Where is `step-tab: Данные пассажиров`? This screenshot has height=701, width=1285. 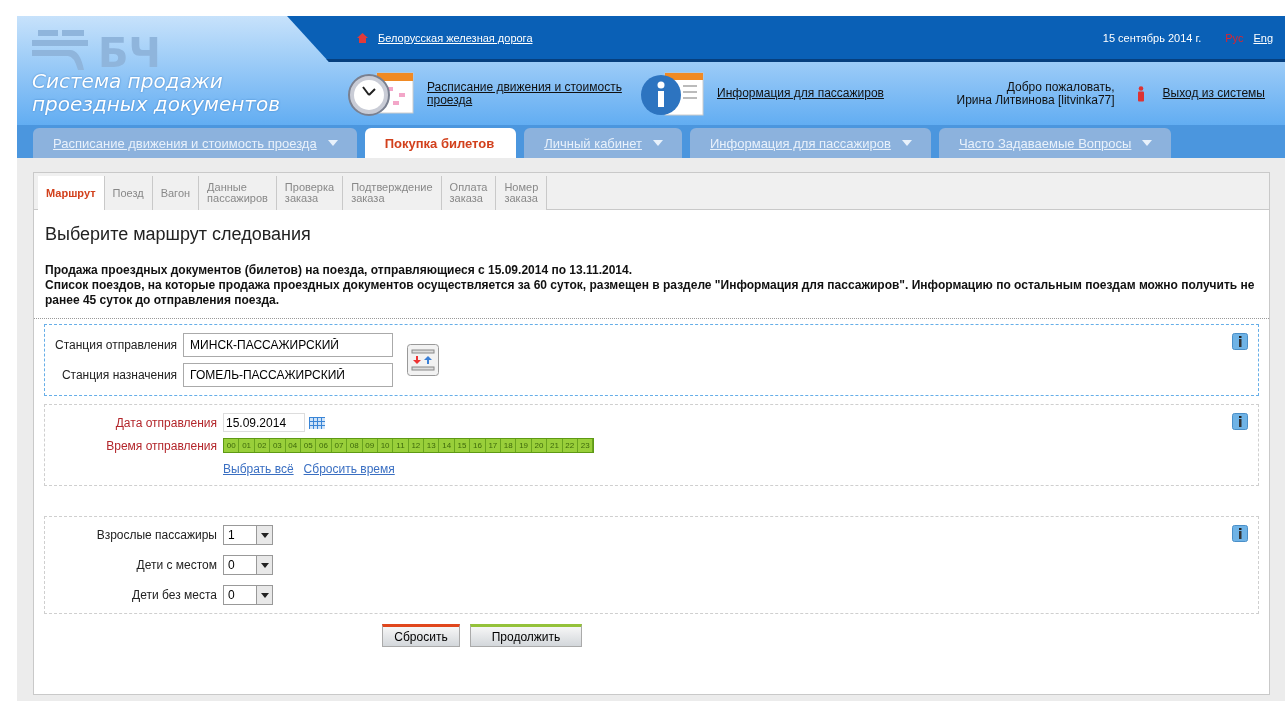 step-tab: Данные пассажиров is located at coordinates (238, 193).